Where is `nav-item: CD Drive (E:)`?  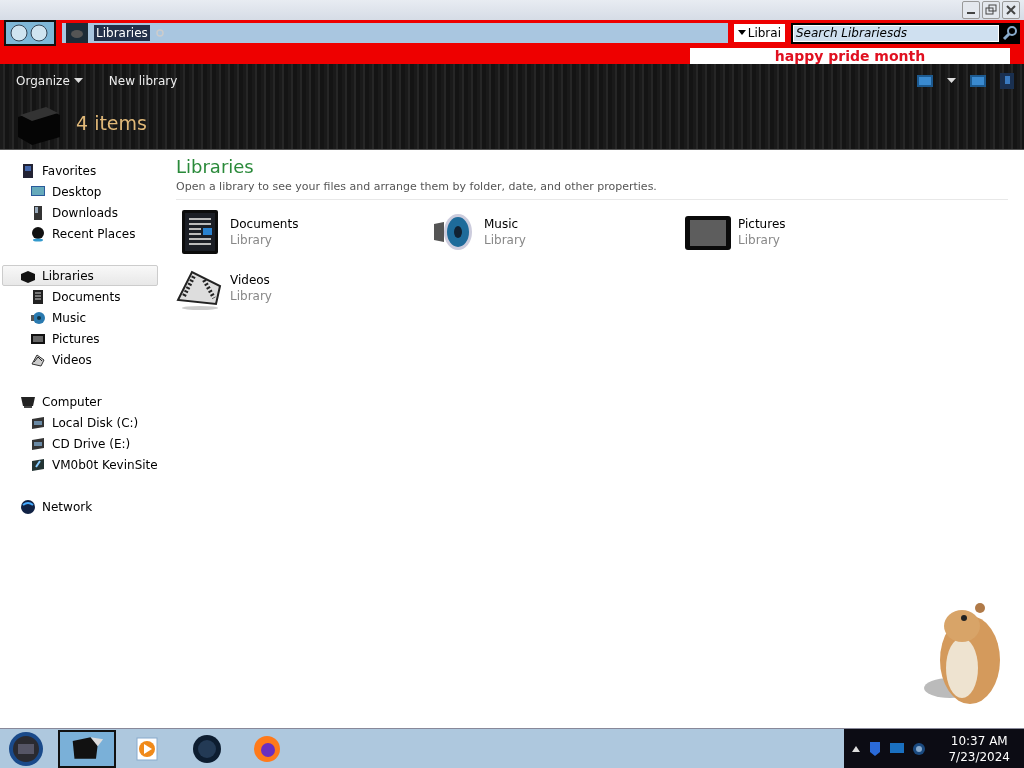
nav-item: CD Drive (E:) is located at coordinates (79, 443).